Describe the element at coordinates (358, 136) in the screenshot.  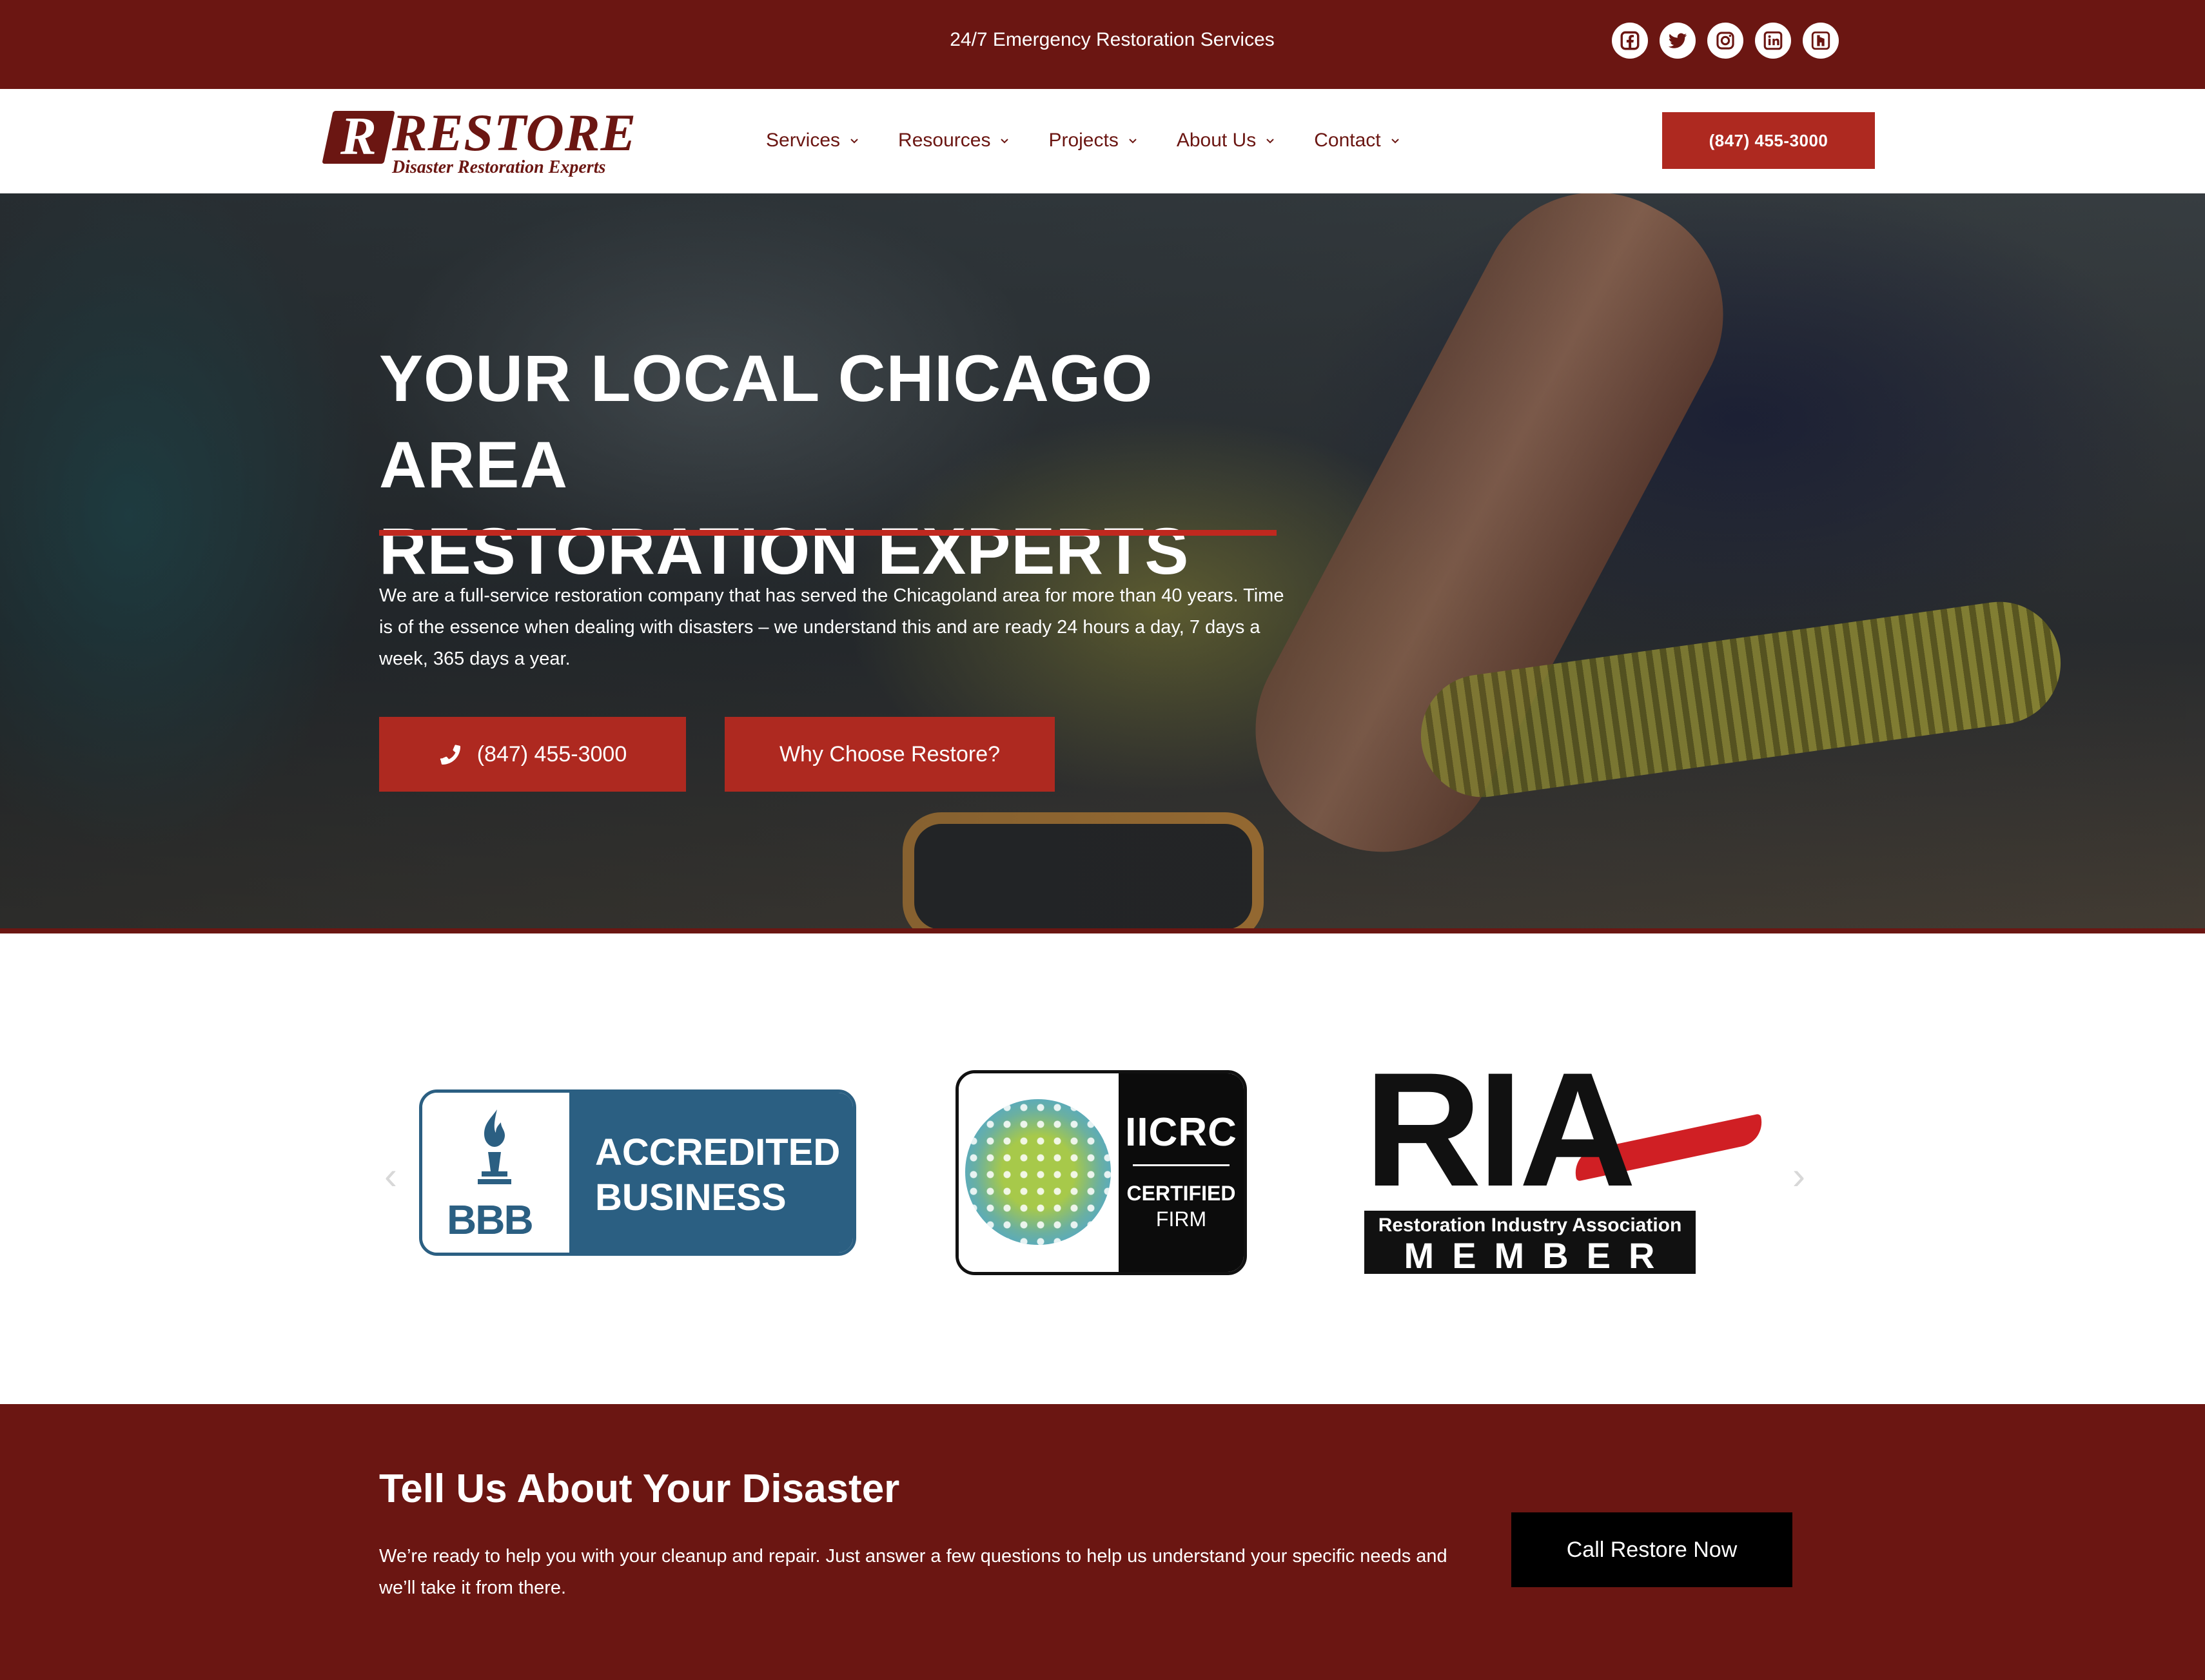
I see `logo-mark: R` at that location.